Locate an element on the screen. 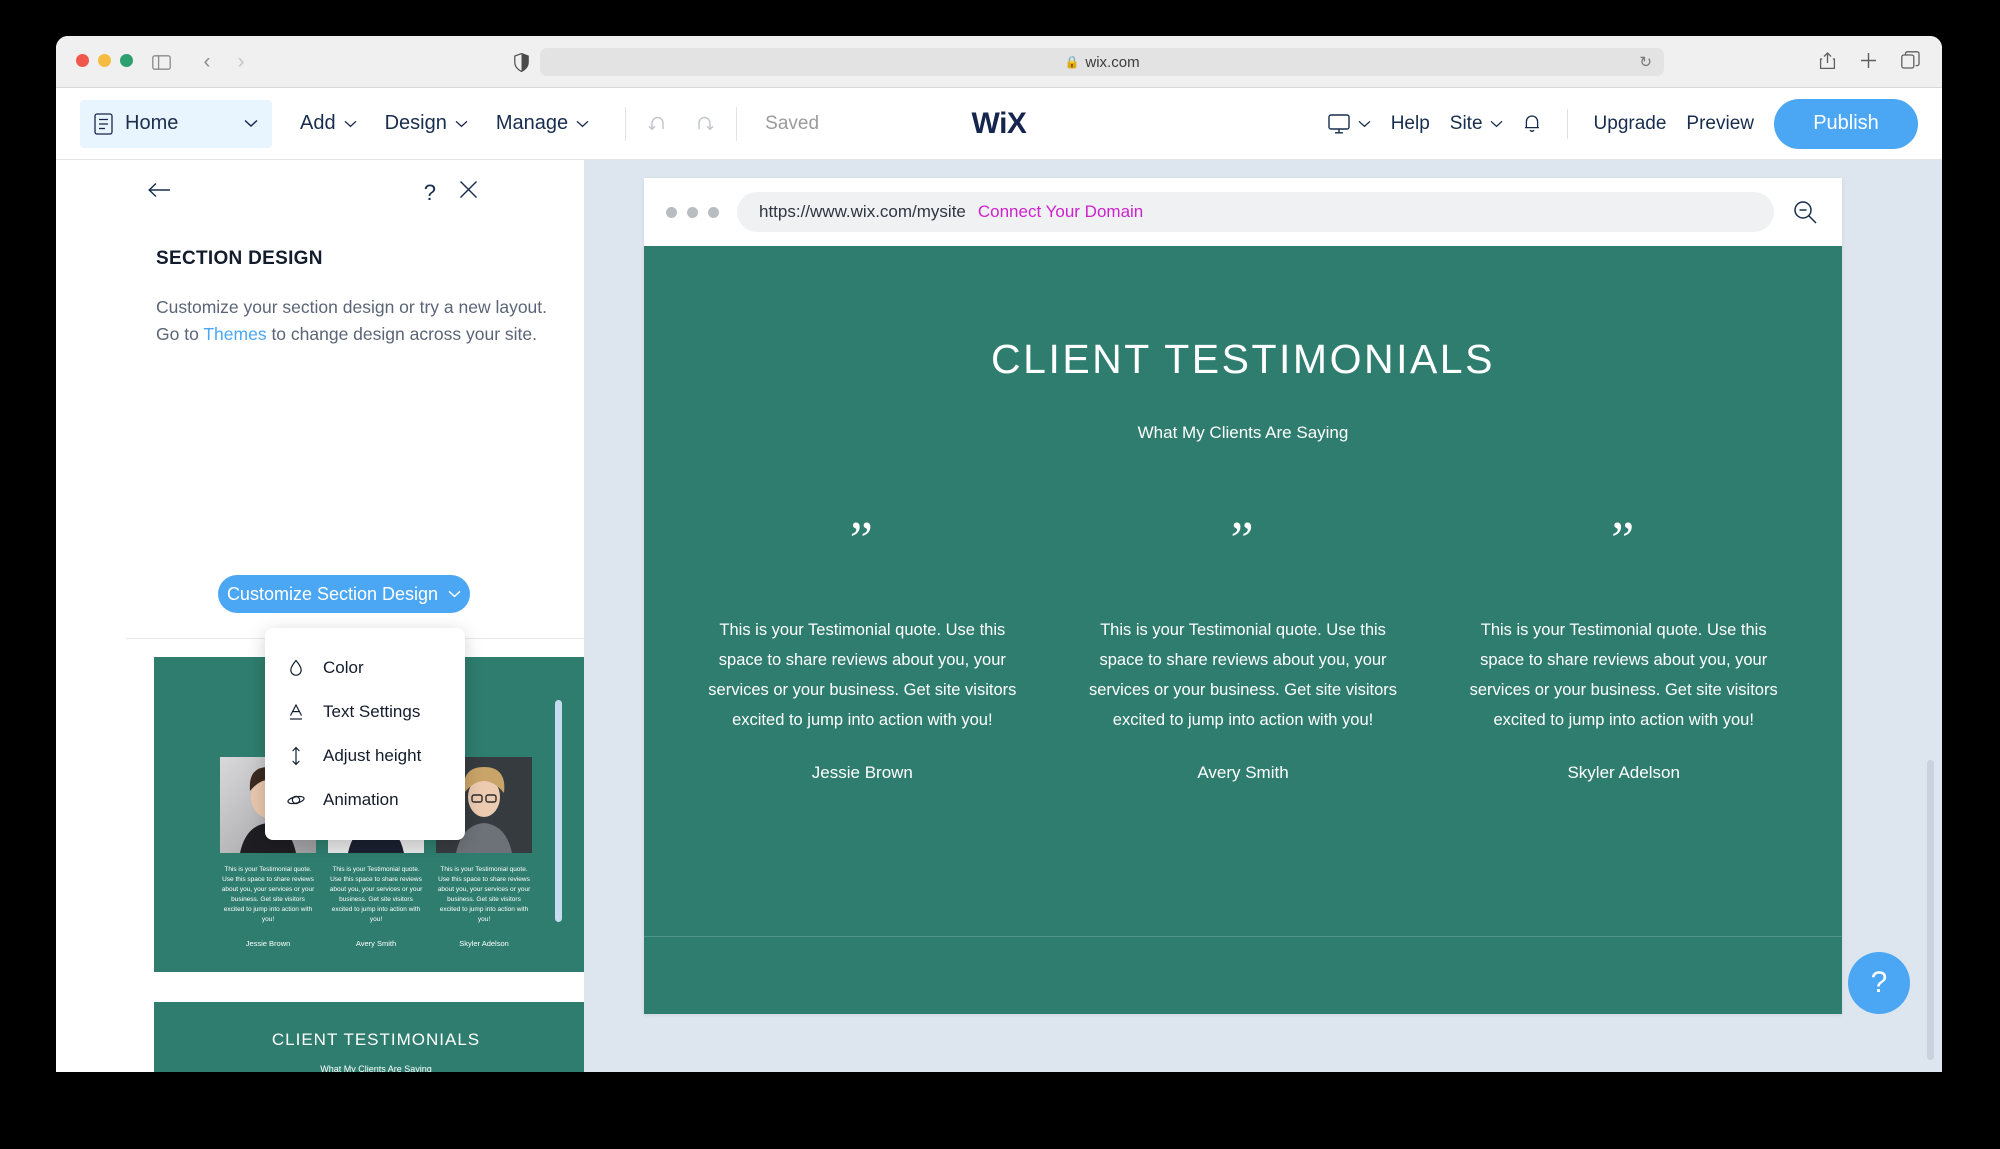  tab-overview-icon is located at coordinates (1910, 60).